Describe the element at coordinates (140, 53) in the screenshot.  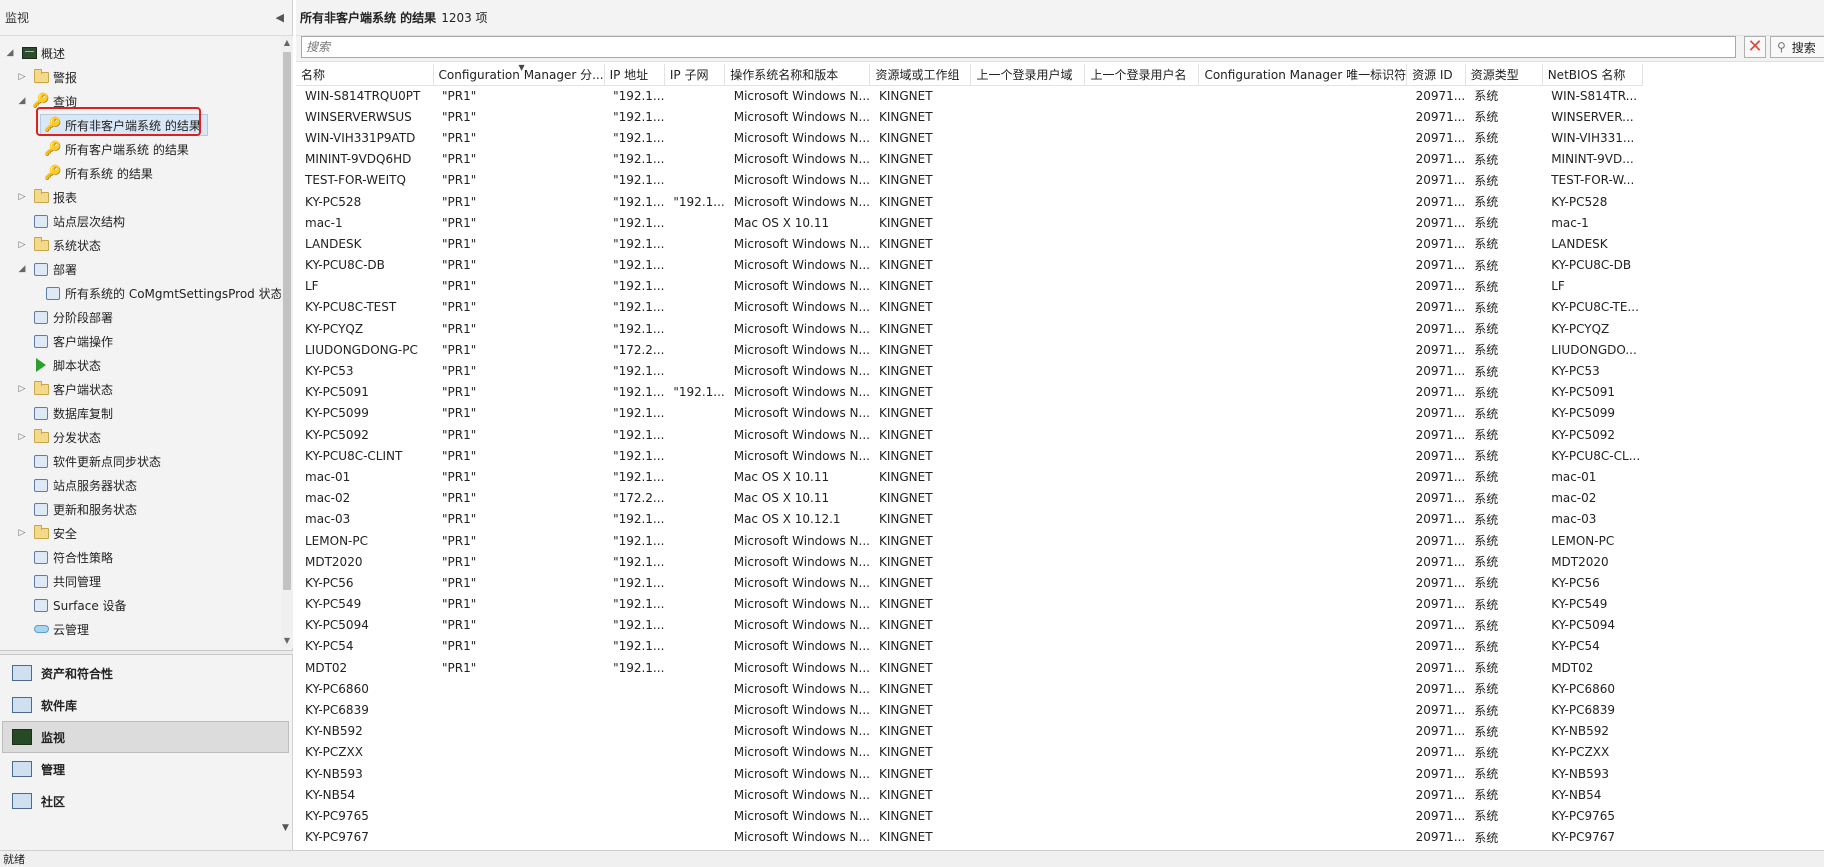
I see `tree-item-0: ◢ 概述` at that location.